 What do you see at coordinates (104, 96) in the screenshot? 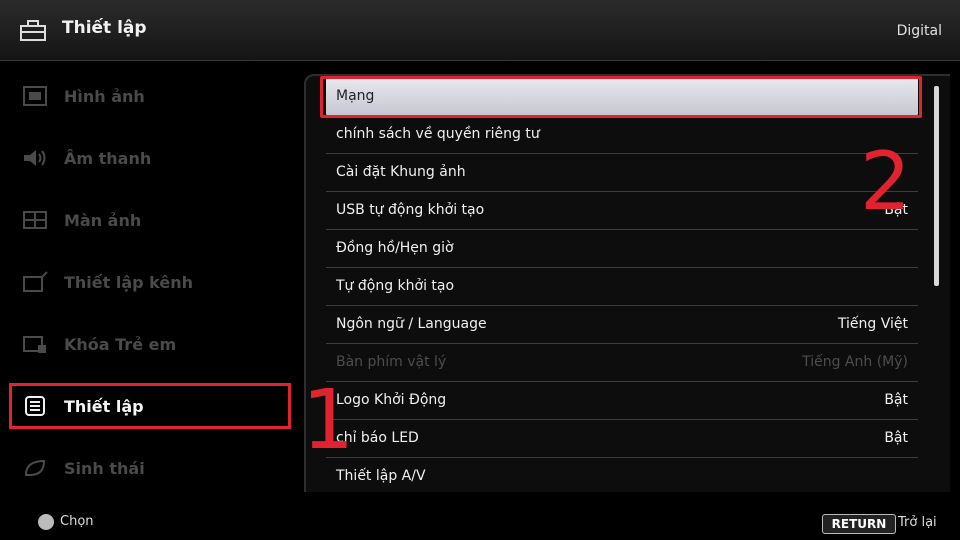
I see `sidebar-item-label: Hình ảnh` at bounding box center [104, 96].